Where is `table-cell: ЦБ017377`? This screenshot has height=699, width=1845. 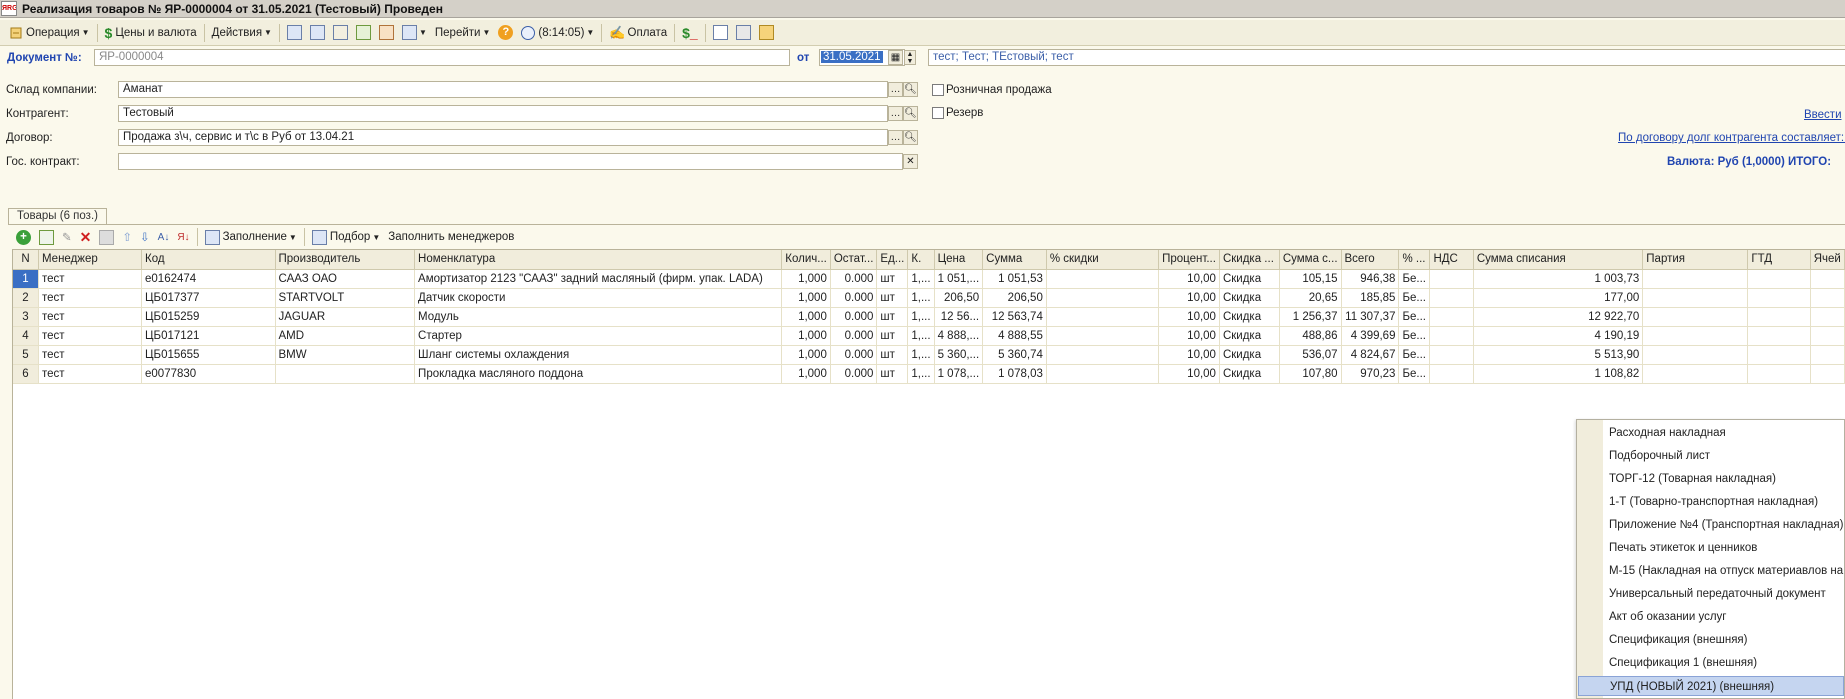 table-cell: ЦБ017377 is located at coordinates (208, 298).